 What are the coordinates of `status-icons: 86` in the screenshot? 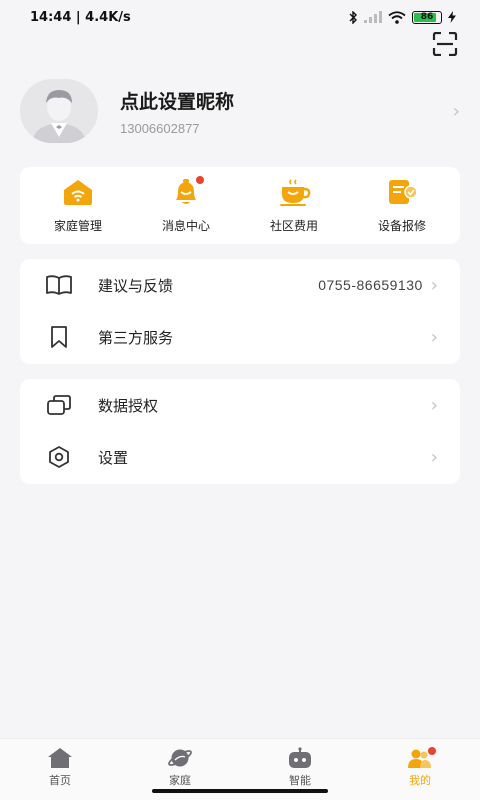 It's located at (402, 17).